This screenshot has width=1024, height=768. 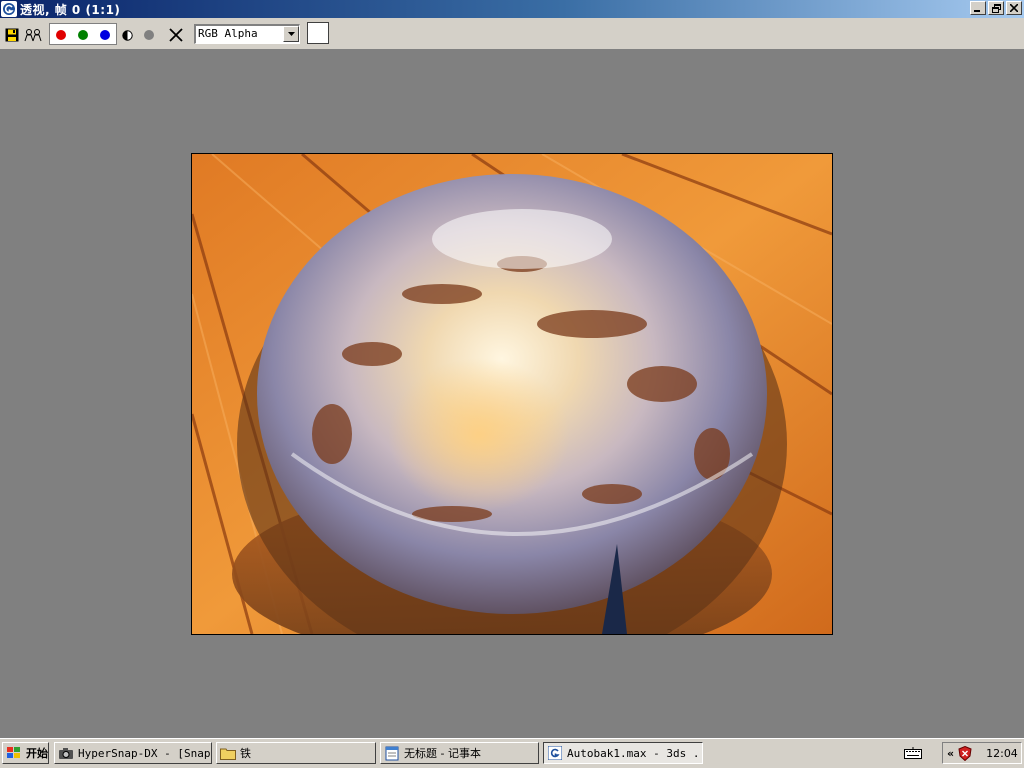 I want to click on folder-icon, so click(x=228, y=753).